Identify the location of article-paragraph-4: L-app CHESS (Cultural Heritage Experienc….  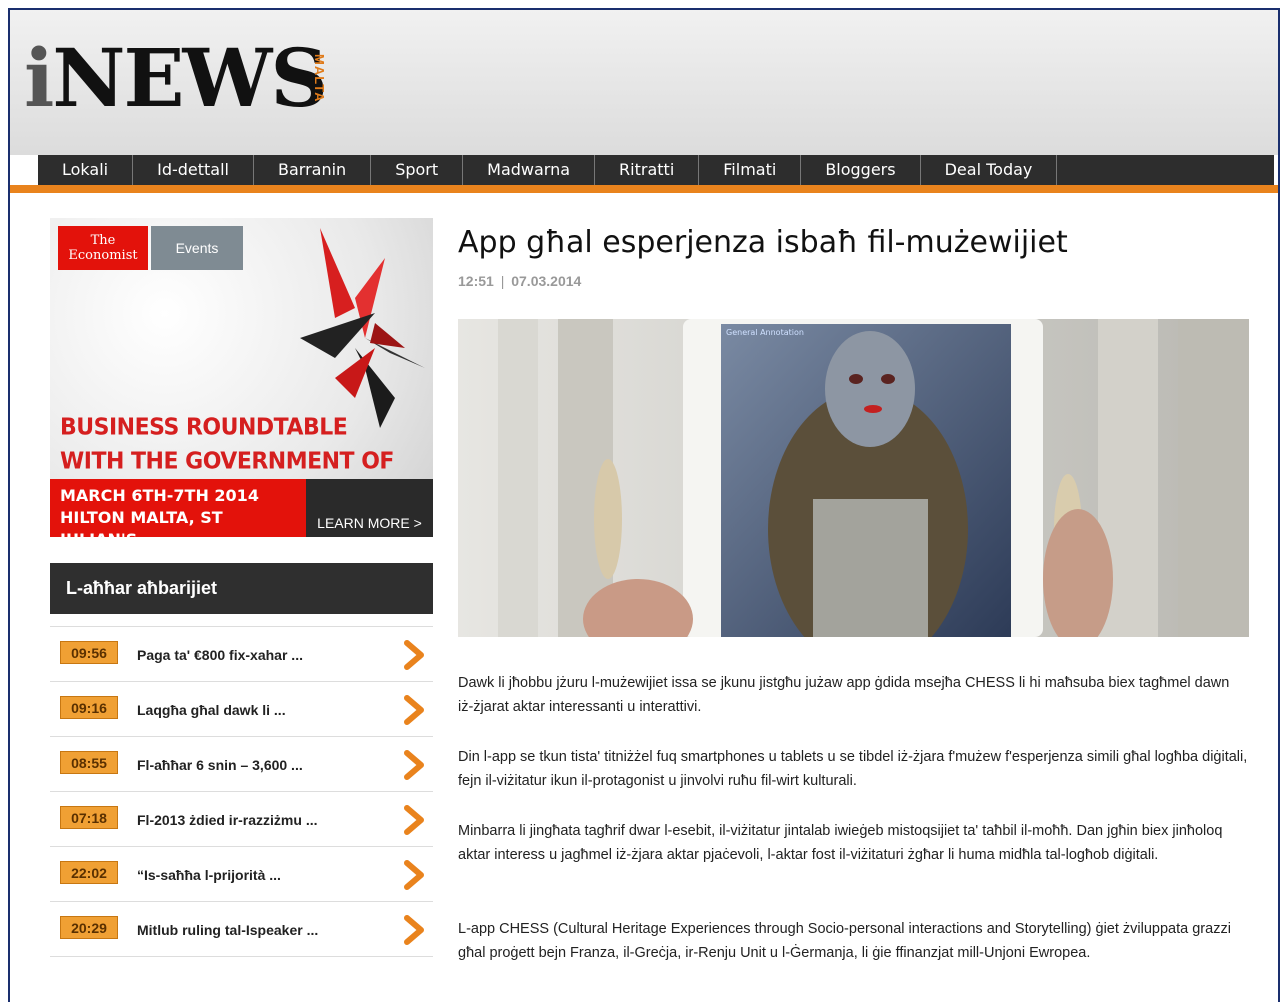
(844, 941).